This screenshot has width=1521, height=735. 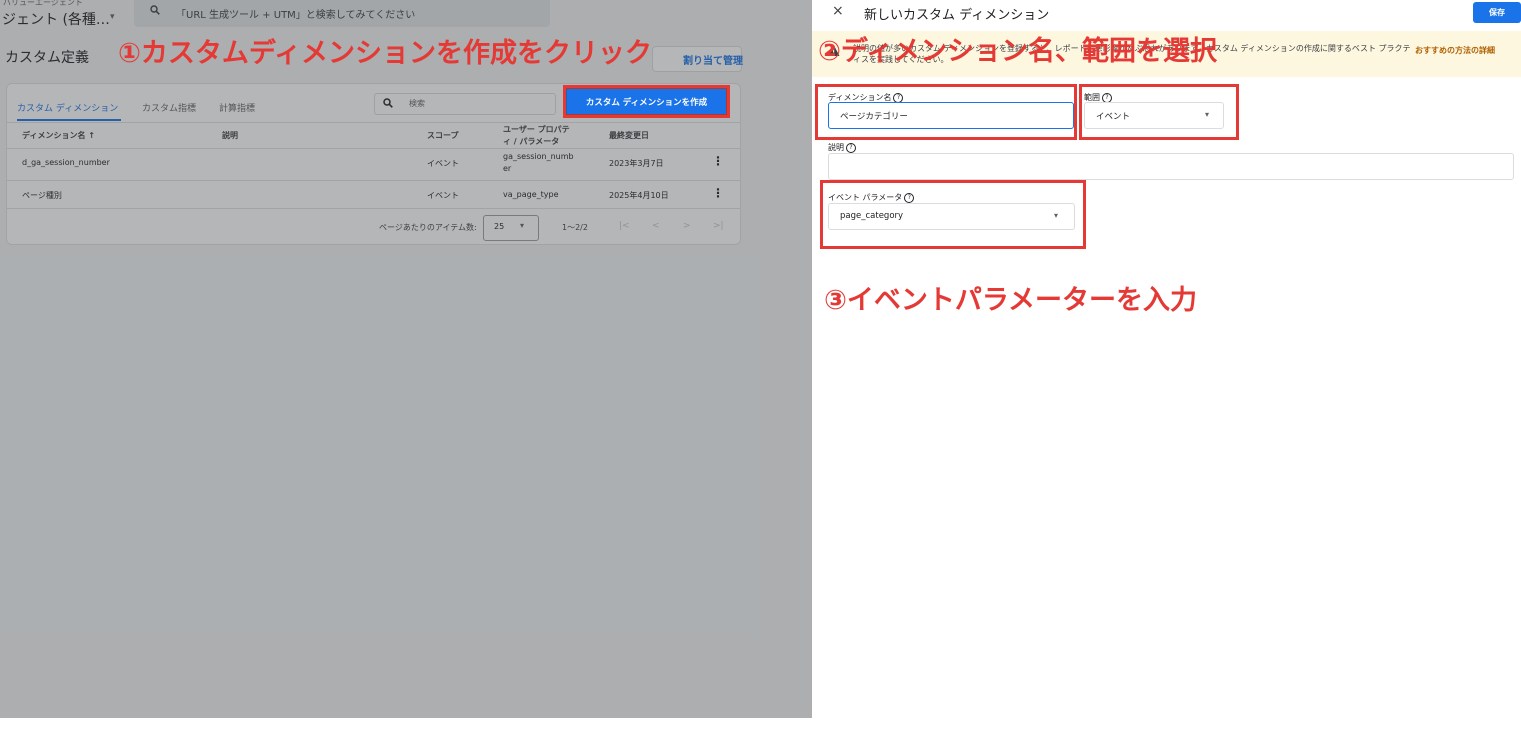 What do you see at coordinates (851, 147) in the screenshot?
I see `help-icon: ?` at bounding box center [851, 147].